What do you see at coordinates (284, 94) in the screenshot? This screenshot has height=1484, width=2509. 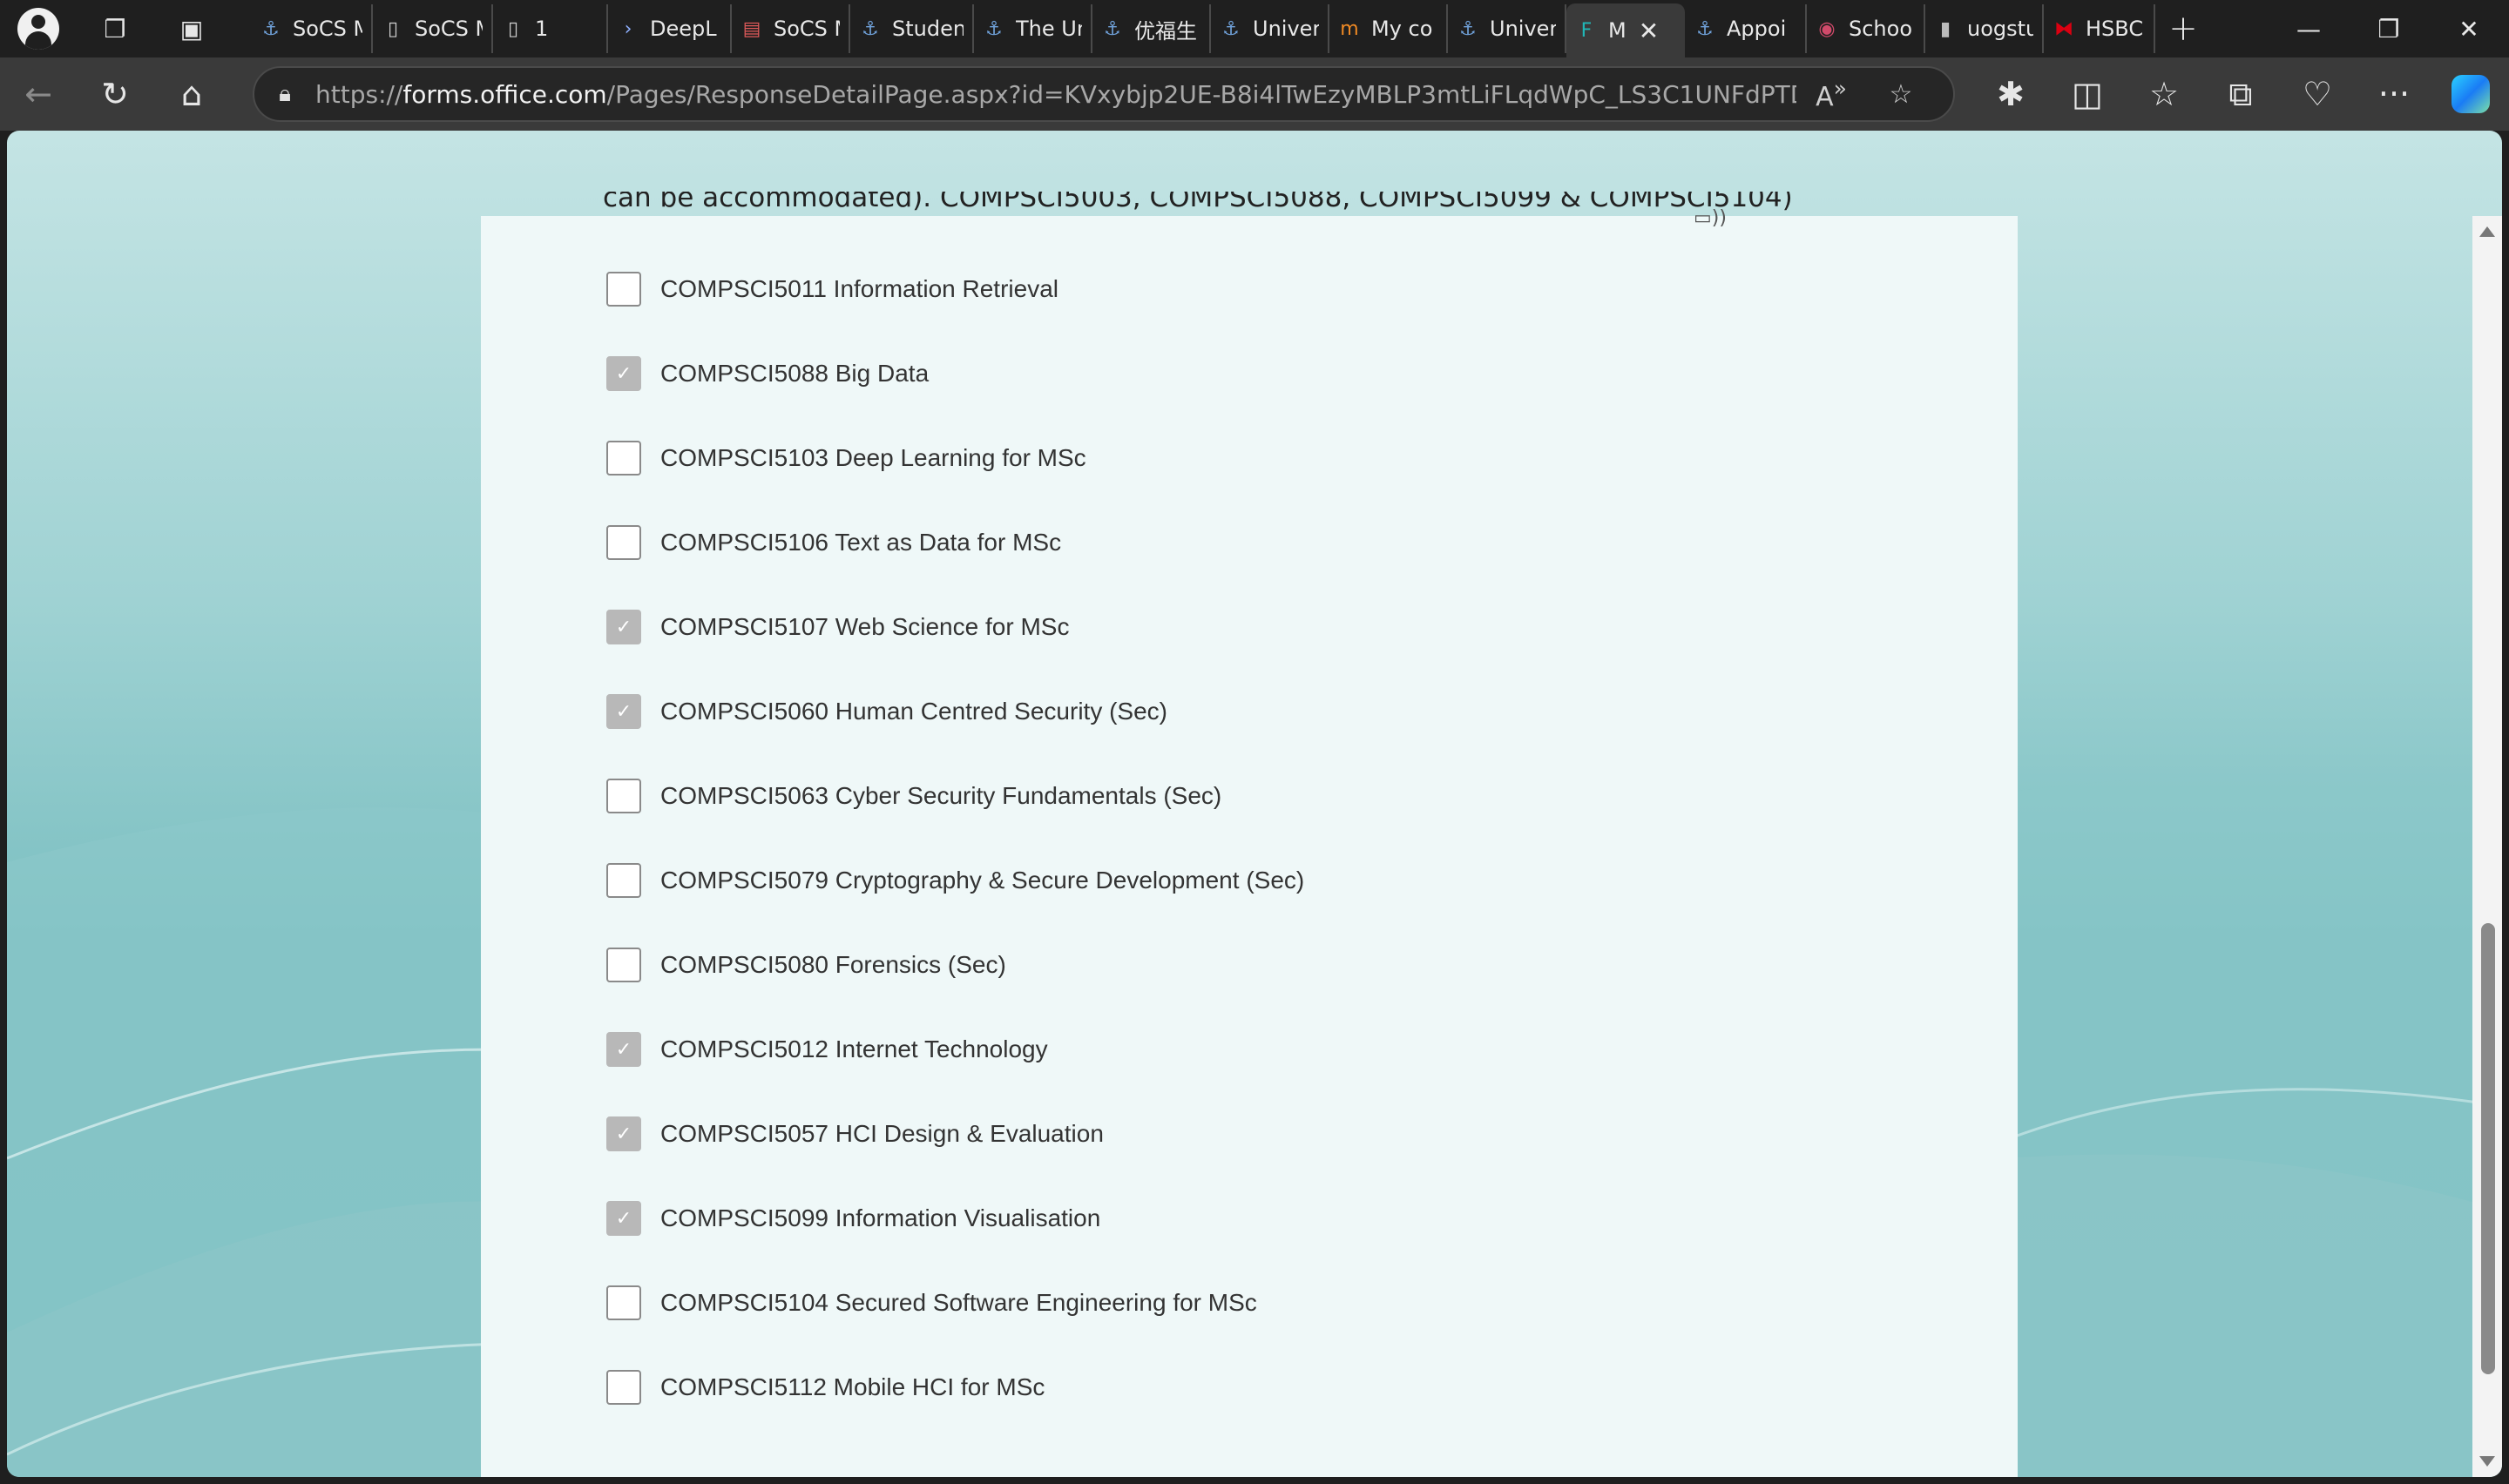 I see `lock-icon: 🔒︎` at bounding box center [284, 94].